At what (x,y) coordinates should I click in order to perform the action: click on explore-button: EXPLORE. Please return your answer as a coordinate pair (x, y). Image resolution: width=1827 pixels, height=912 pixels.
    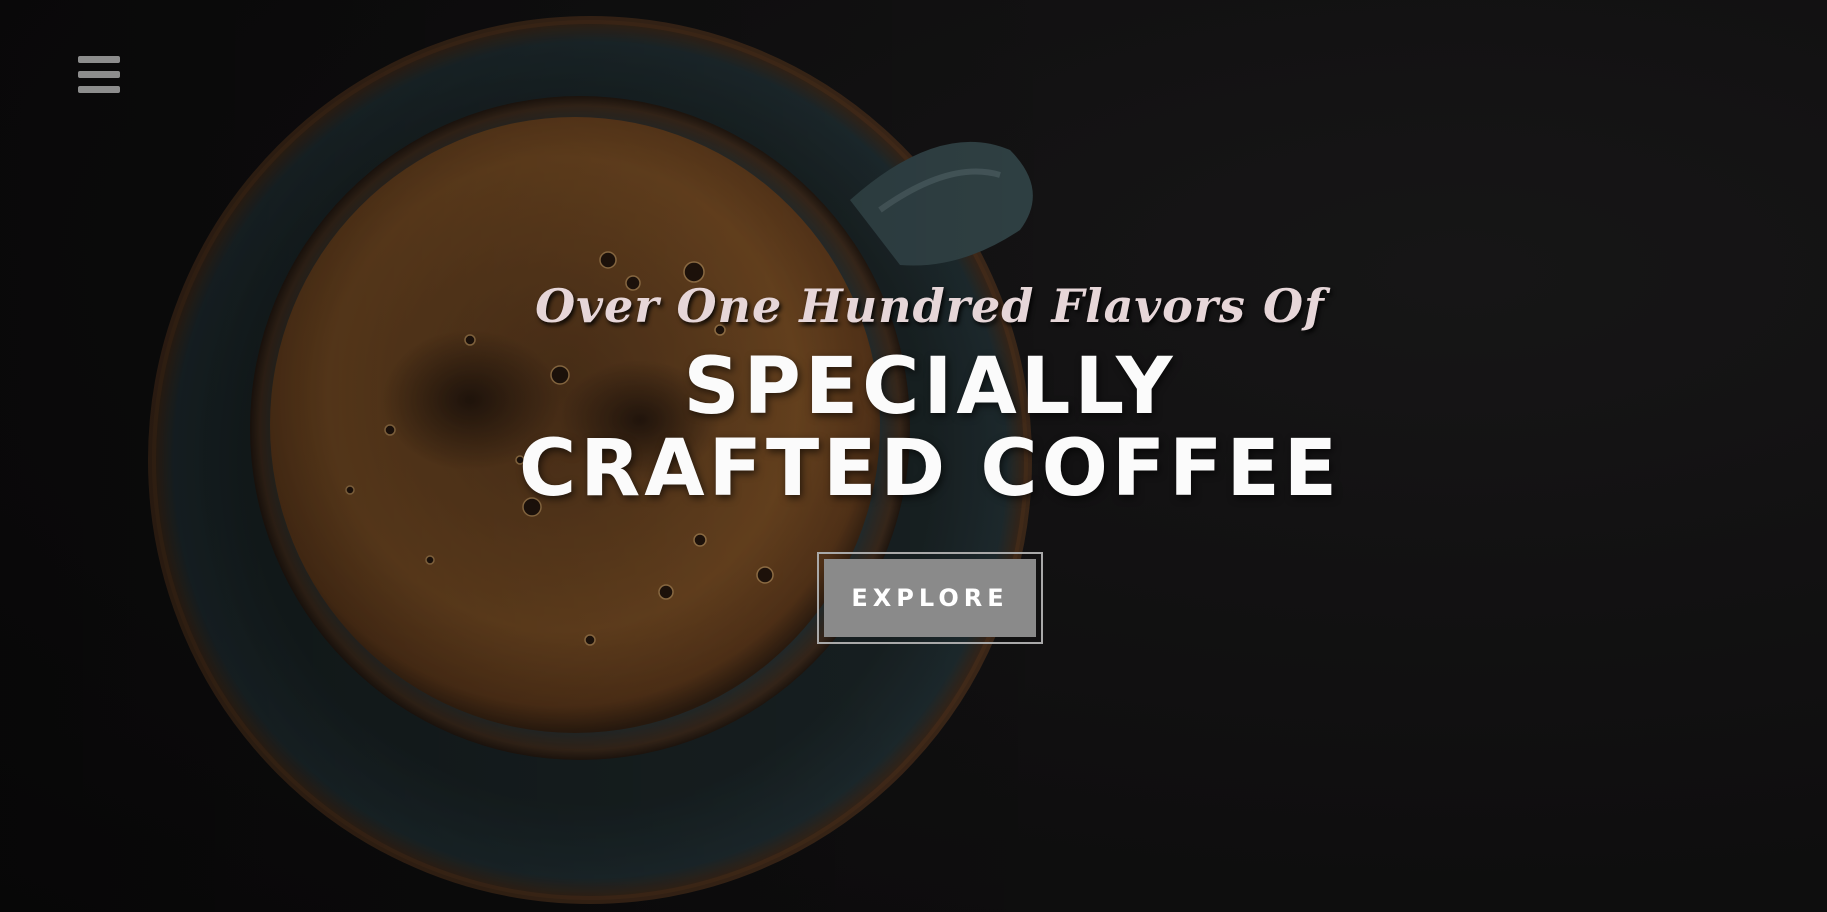
    Looking at the image, I should click on (930, 598).